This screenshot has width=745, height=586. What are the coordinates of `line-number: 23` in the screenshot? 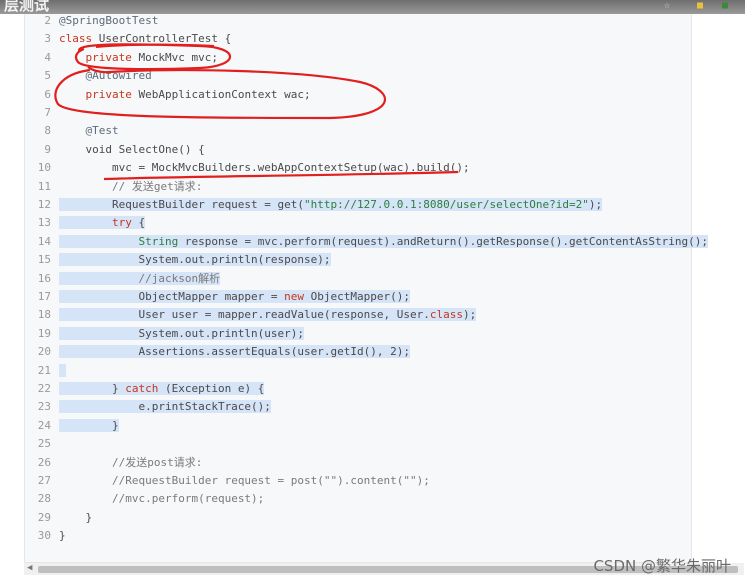 It's located at (44, 407).